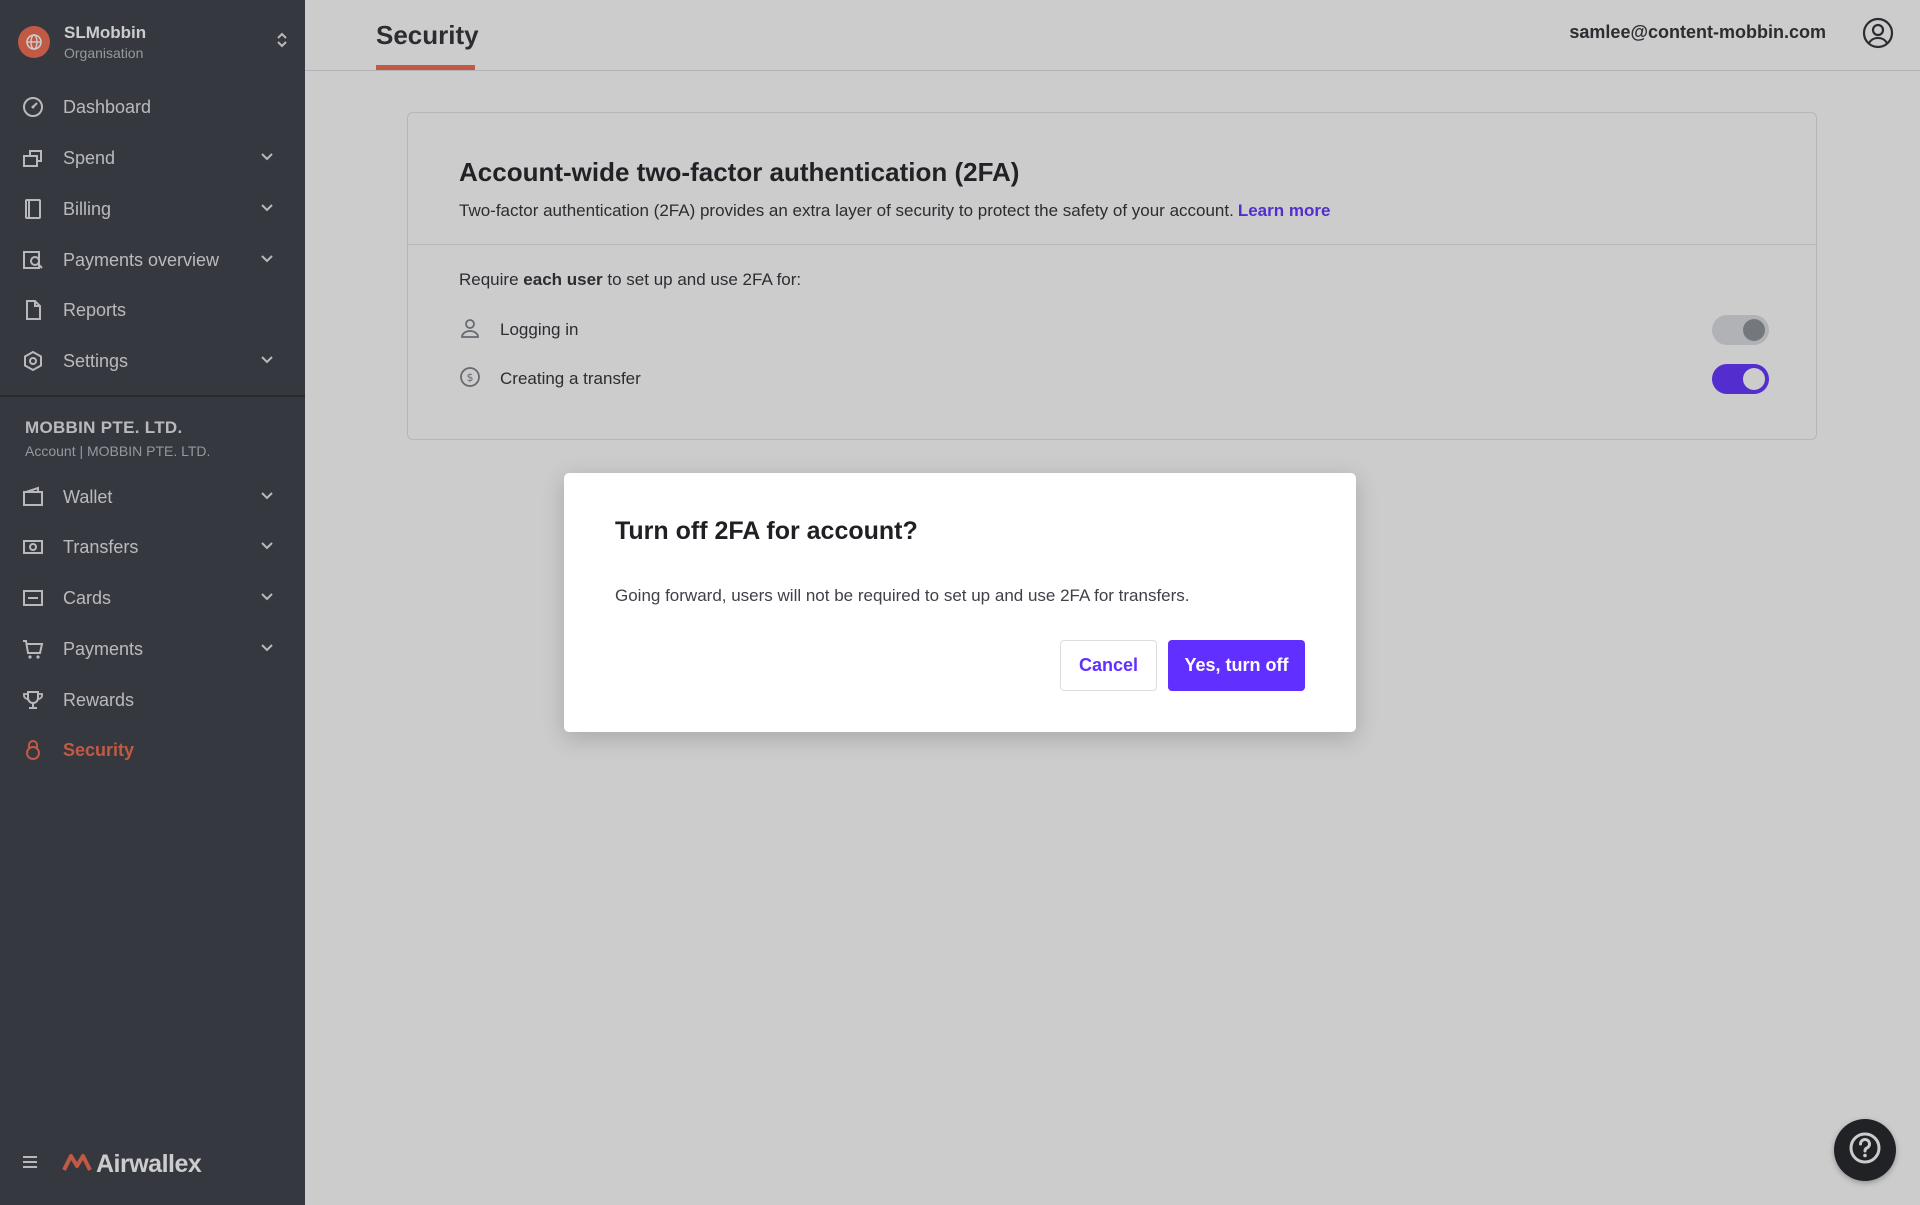 The image size is (1920, 1205). What do you see at coordinates (766, 531) in the screenshot?
I see `dialog-title: Turn off 2FA for account?` at bounding box center [766, 531].